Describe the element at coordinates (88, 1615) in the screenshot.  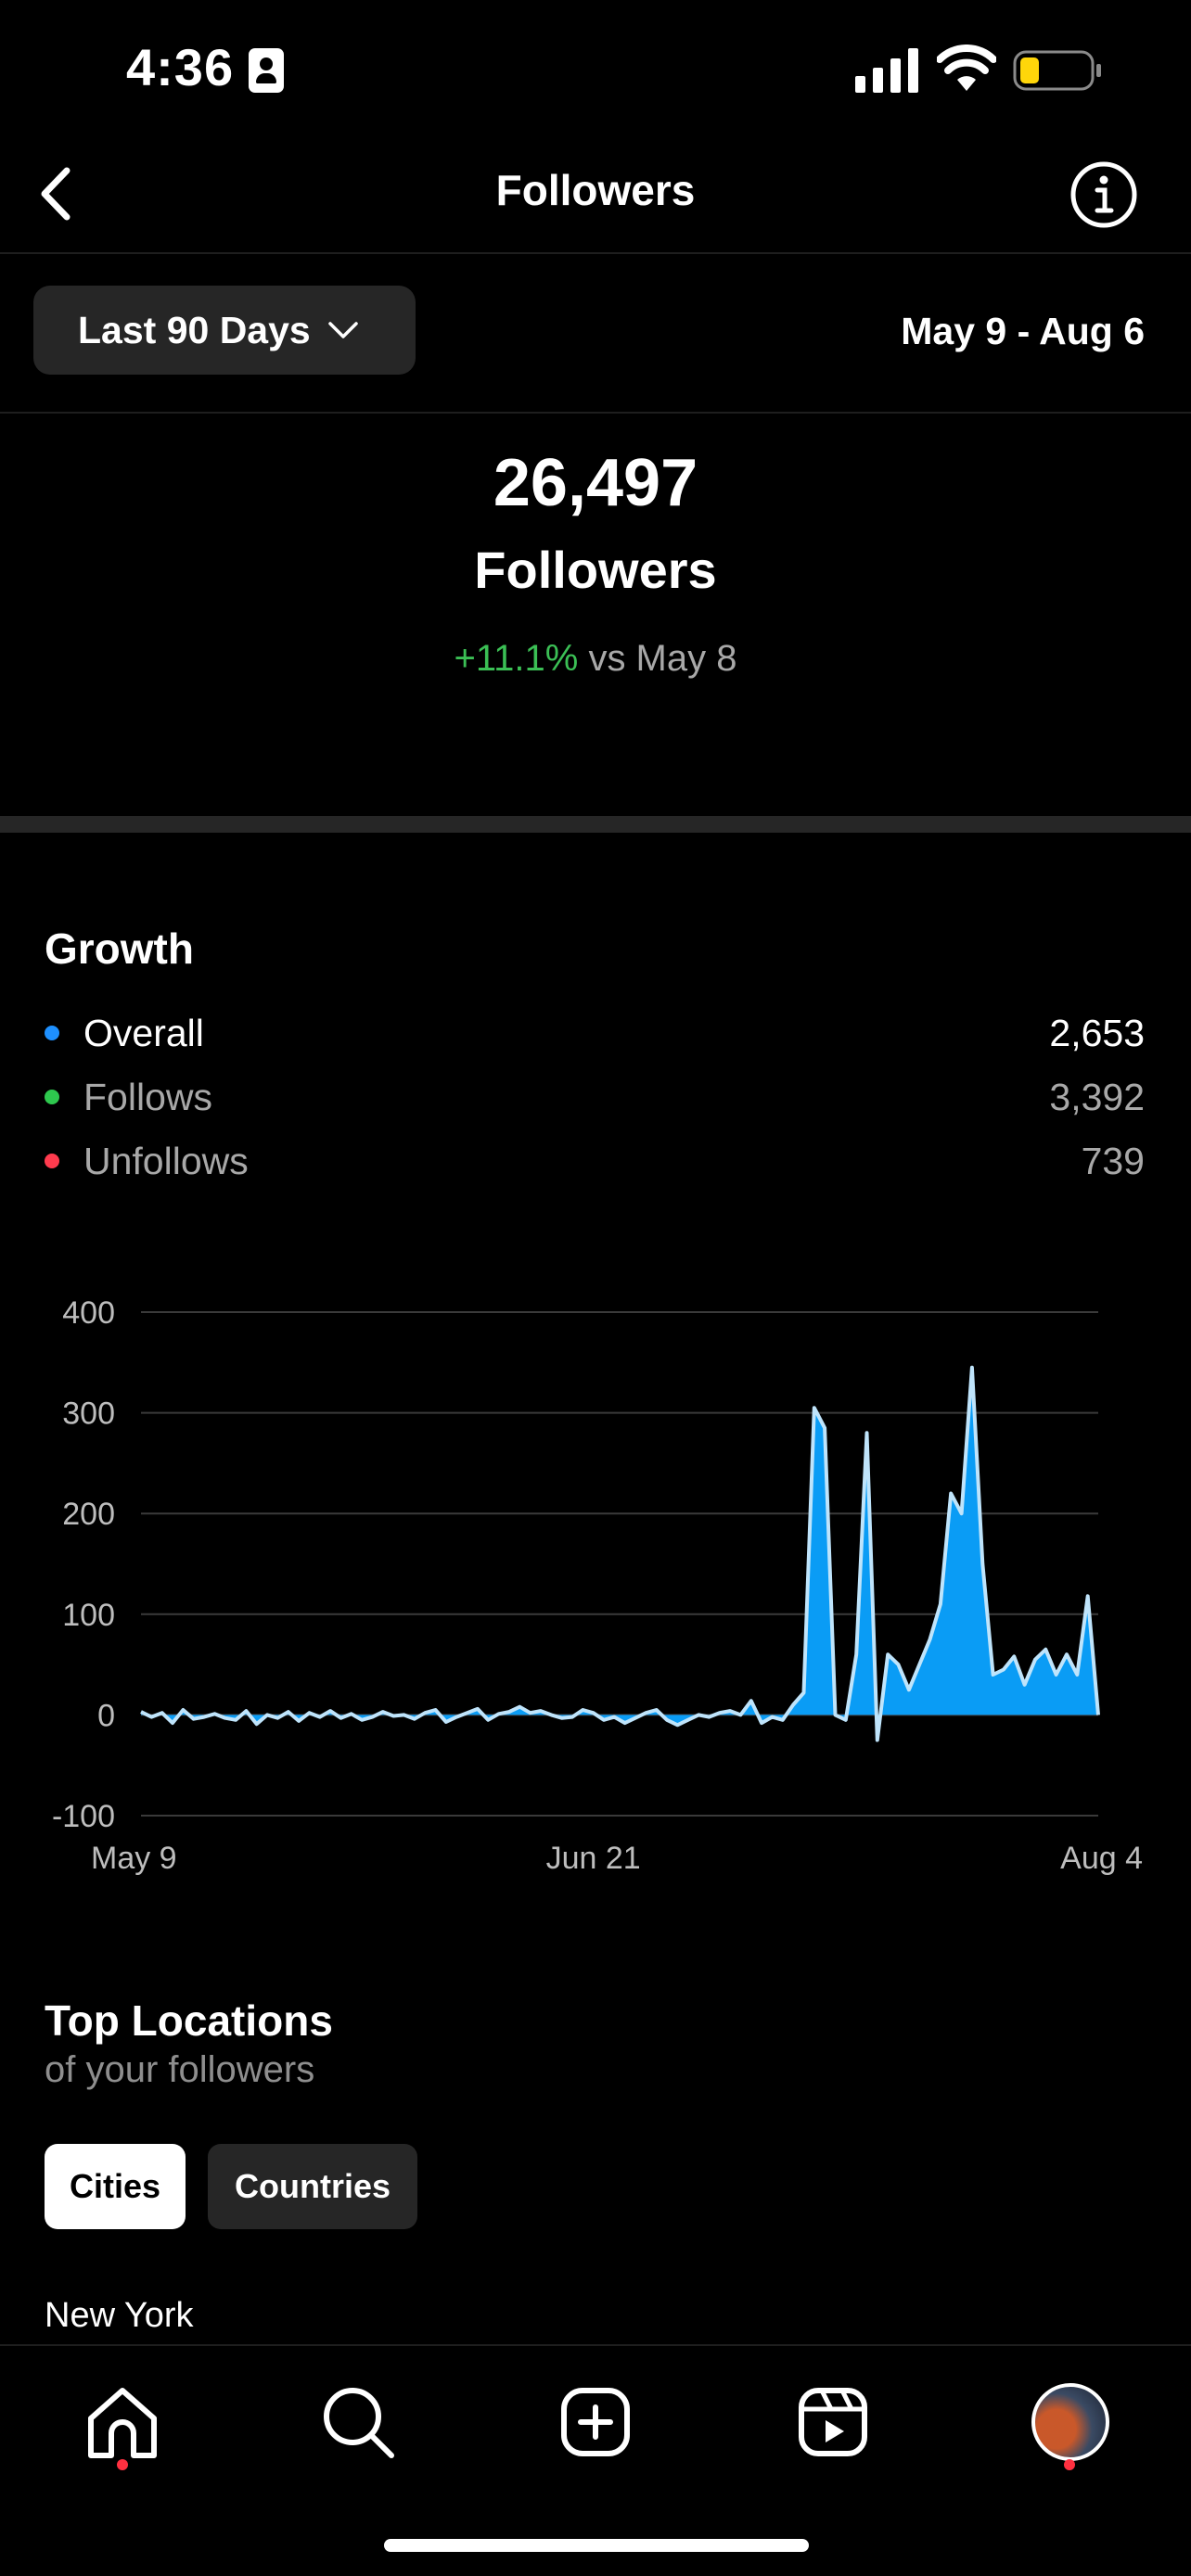
I see `y-tick-label: 100` at that location.